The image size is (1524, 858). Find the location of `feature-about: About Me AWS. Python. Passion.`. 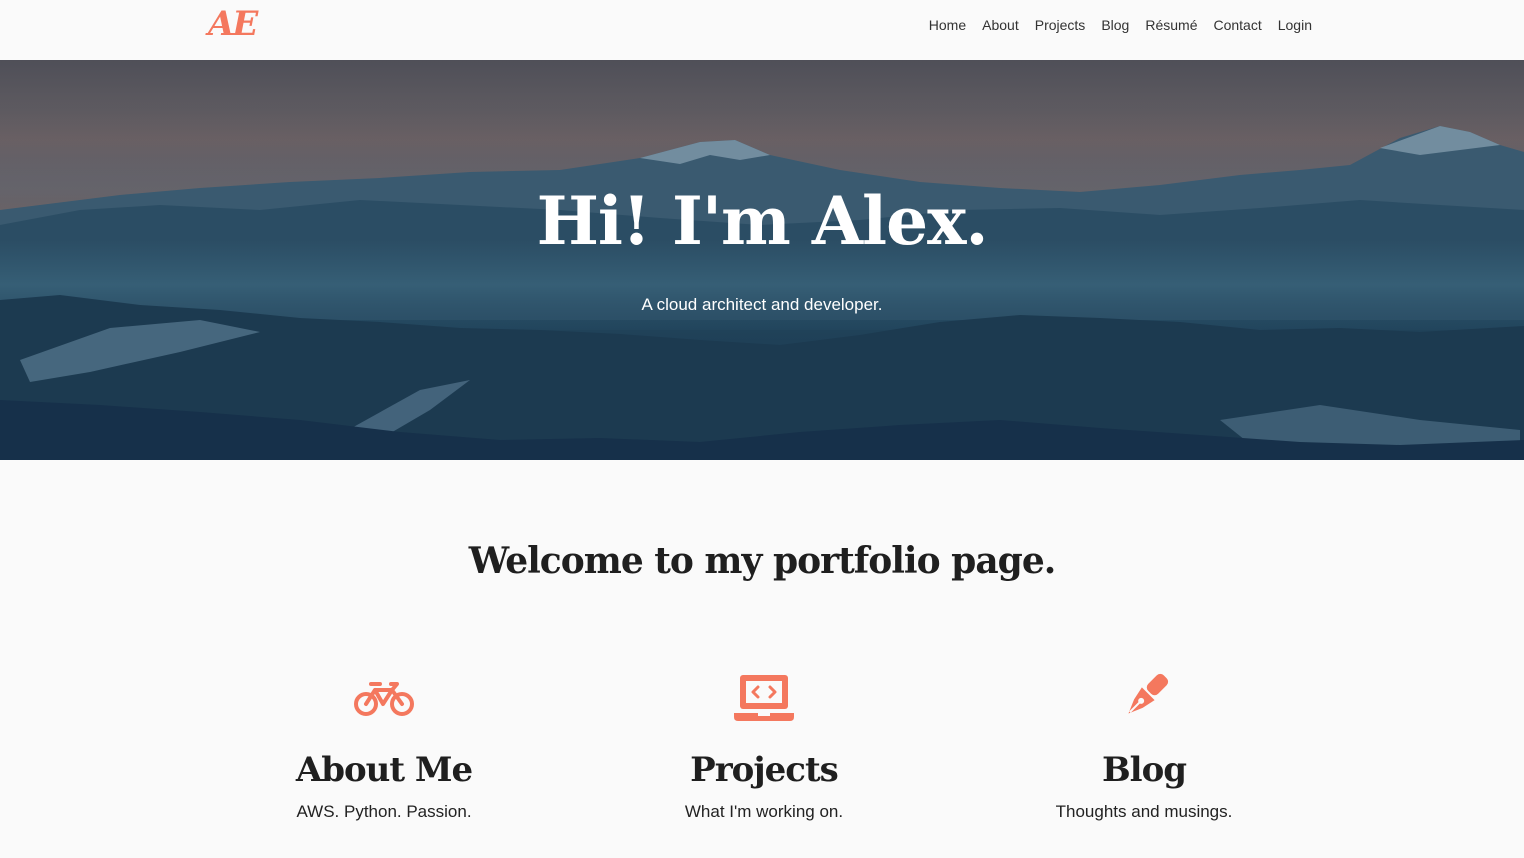

feature-about: About Me AWS. Python. Passion. is located at coordinates (384, 745).